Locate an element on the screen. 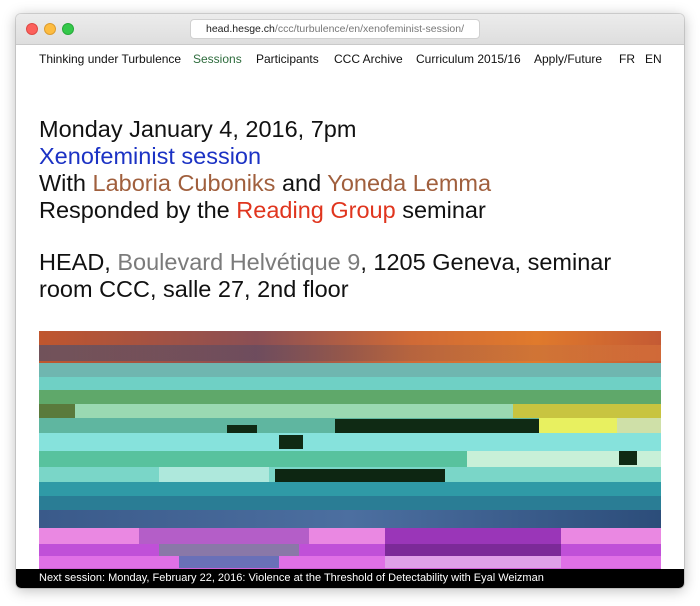 This screenshot has width=700, height=606. location-rest: , 1205 Geneva, seminar is located at coordinates (486, 262).